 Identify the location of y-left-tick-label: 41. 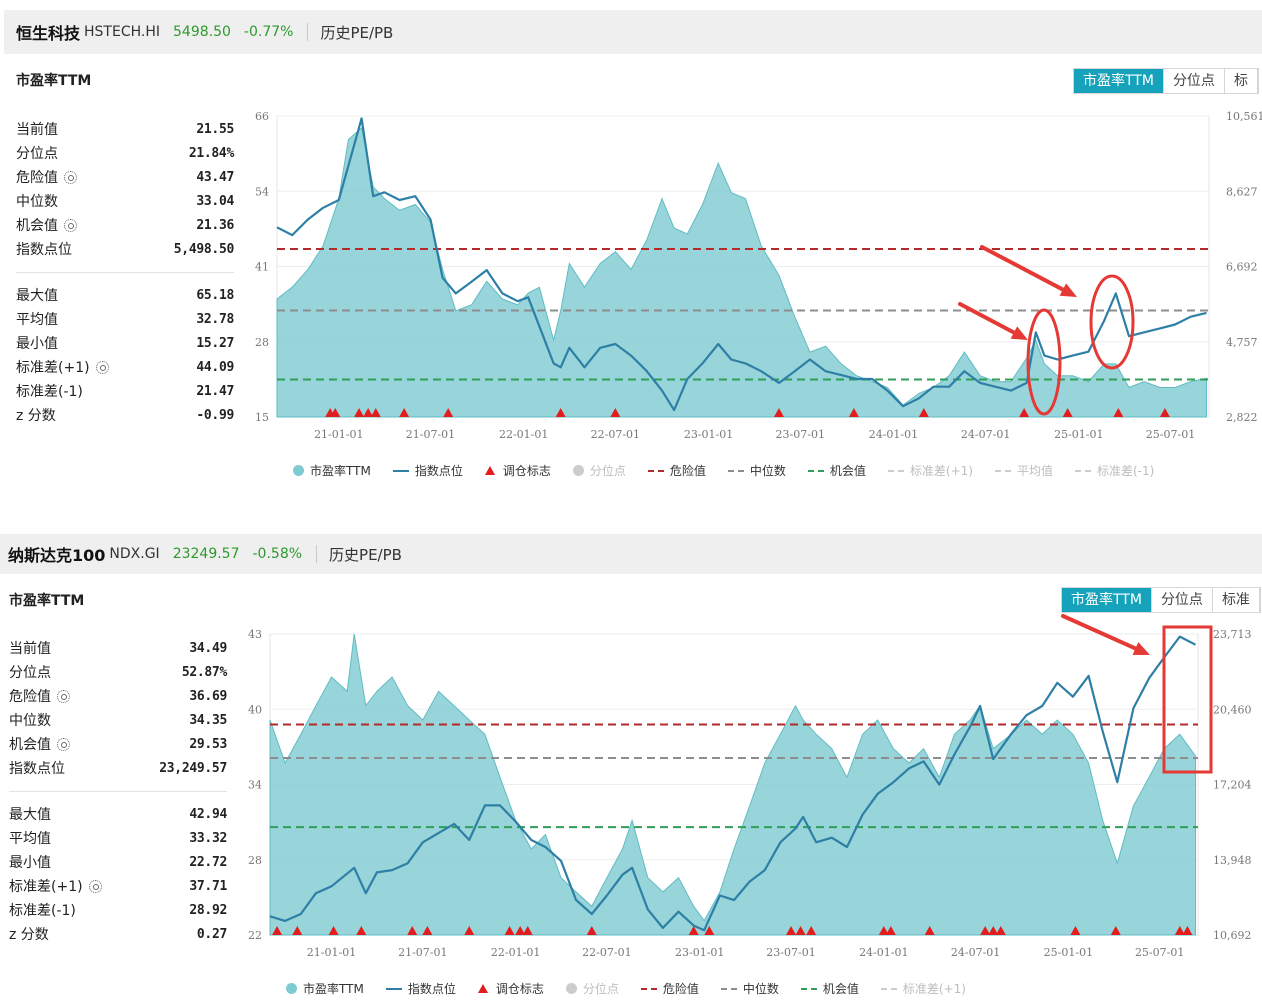
(262, 267).